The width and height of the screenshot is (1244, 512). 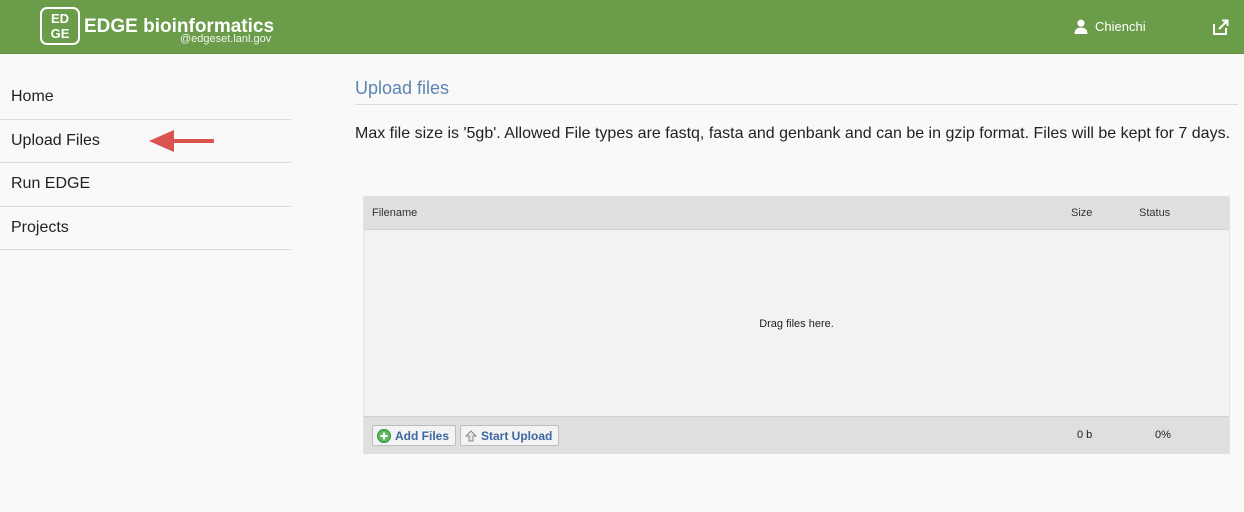 I want to click on uploader-header: Filename Size Status, so click(x=796, y=213).